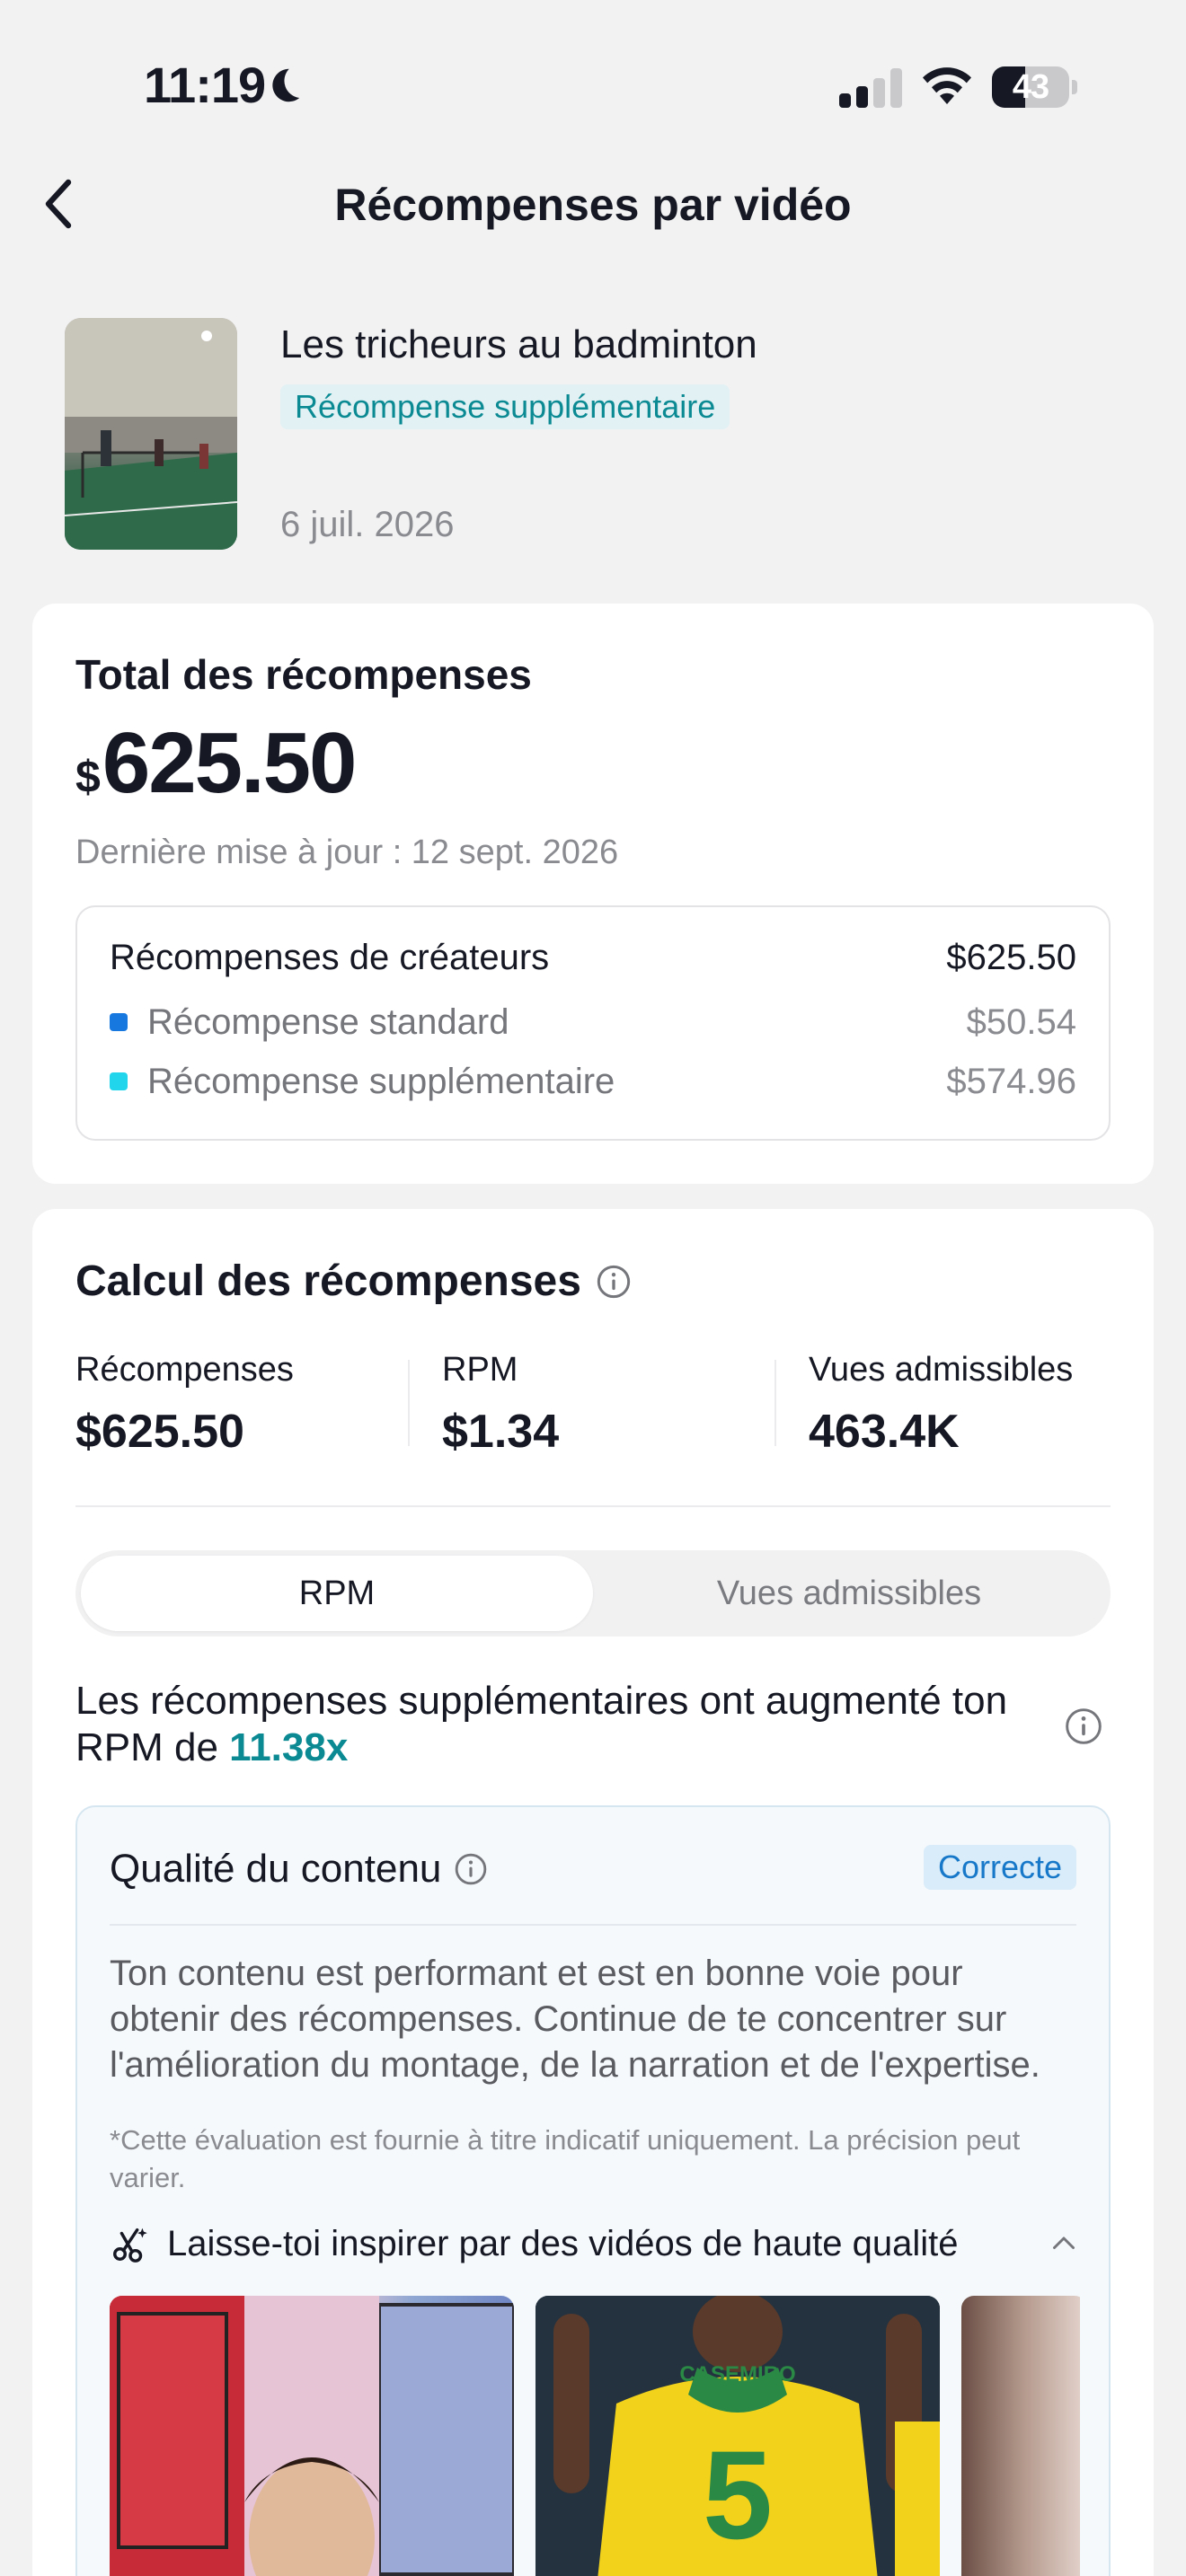  What do you see at coordinates (328, 1281) in the screenshot?
I see `calculation-title-text: Calcul des récompenses` at bounding box center [328, 1281].